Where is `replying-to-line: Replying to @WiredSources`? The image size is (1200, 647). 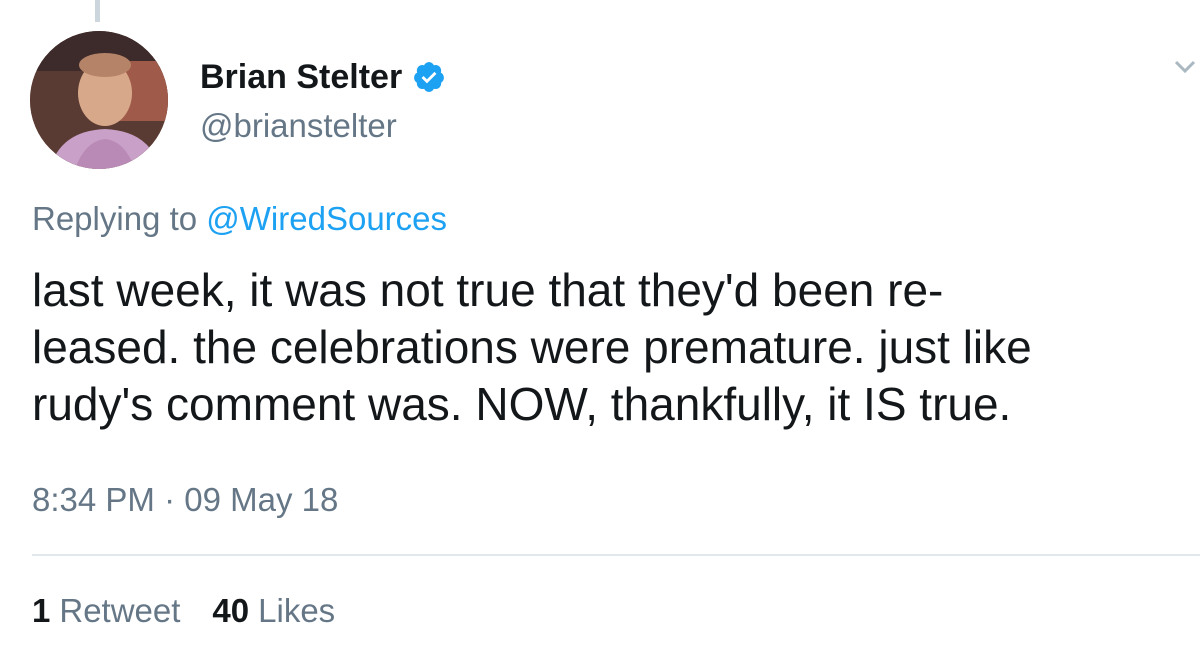 replying-to-line: Replying to @WiredSources is located at coordinates (239, 219).